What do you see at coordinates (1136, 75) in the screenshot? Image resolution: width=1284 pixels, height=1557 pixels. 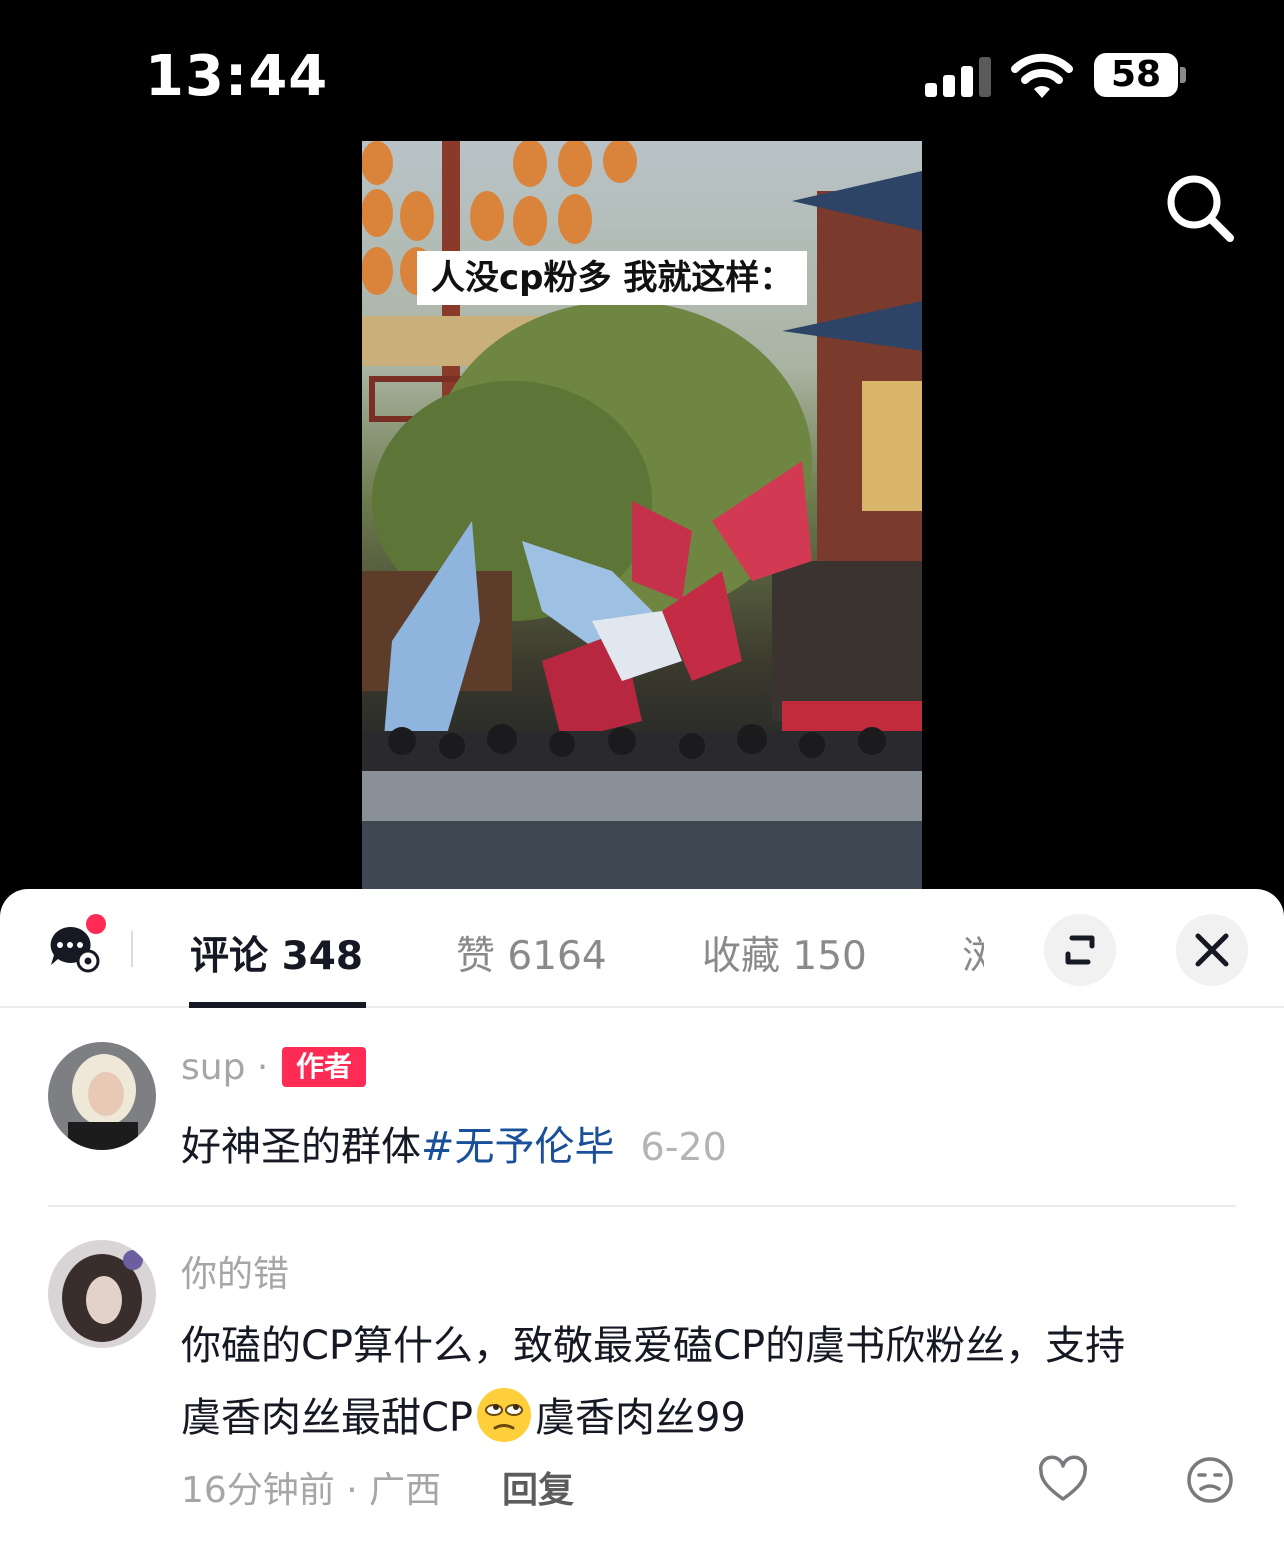 I see `battery-indicator: 58` at bounding box center [1136, 75].